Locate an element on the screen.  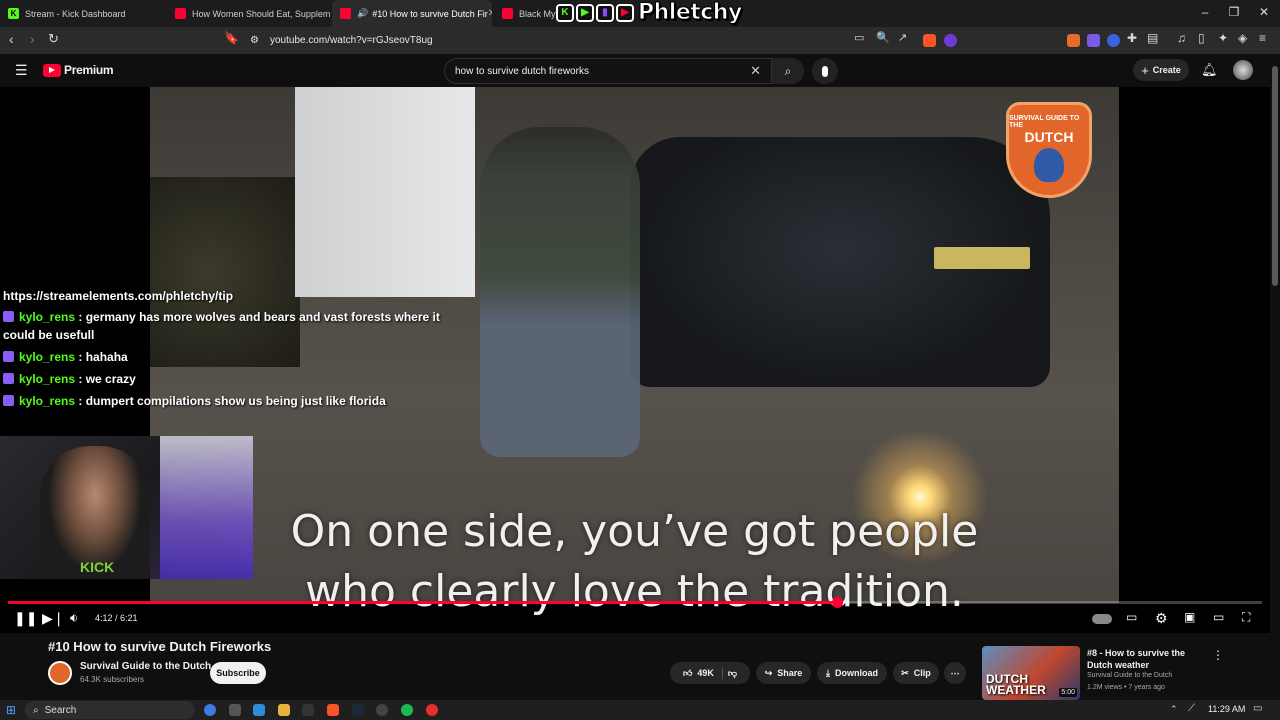
youtube-play-icon is located at coordinates (52, 70).